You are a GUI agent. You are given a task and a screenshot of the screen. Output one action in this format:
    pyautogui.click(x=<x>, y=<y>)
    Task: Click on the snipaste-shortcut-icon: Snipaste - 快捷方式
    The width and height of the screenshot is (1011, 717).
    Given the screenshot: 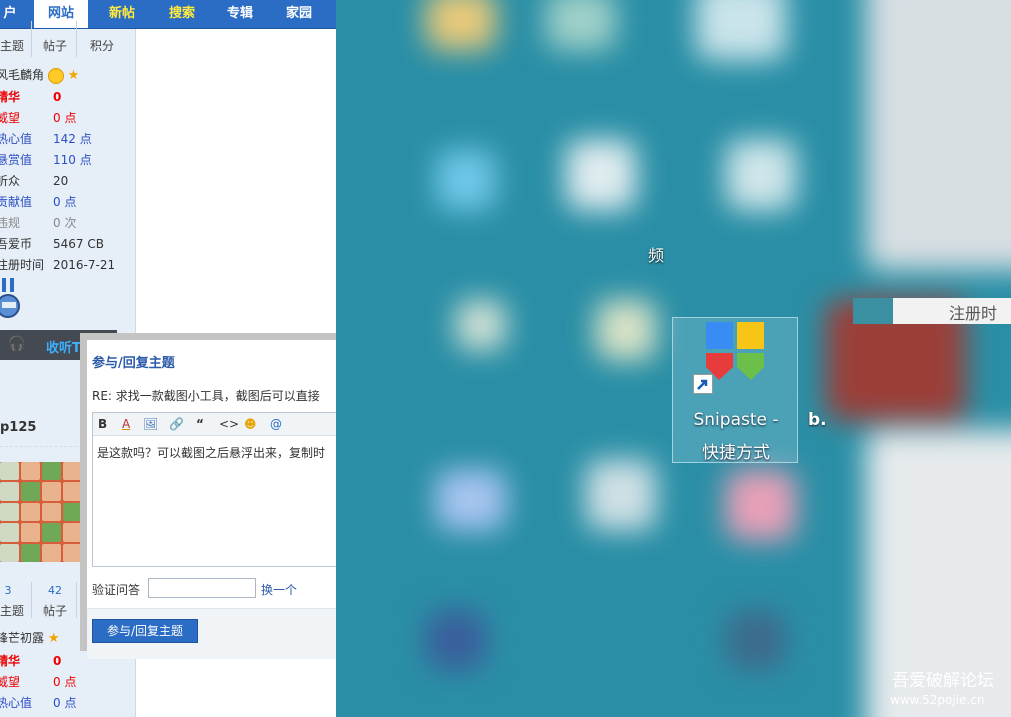 What is the action you would take?
    pyautogui.click(x=735, y=390)
    